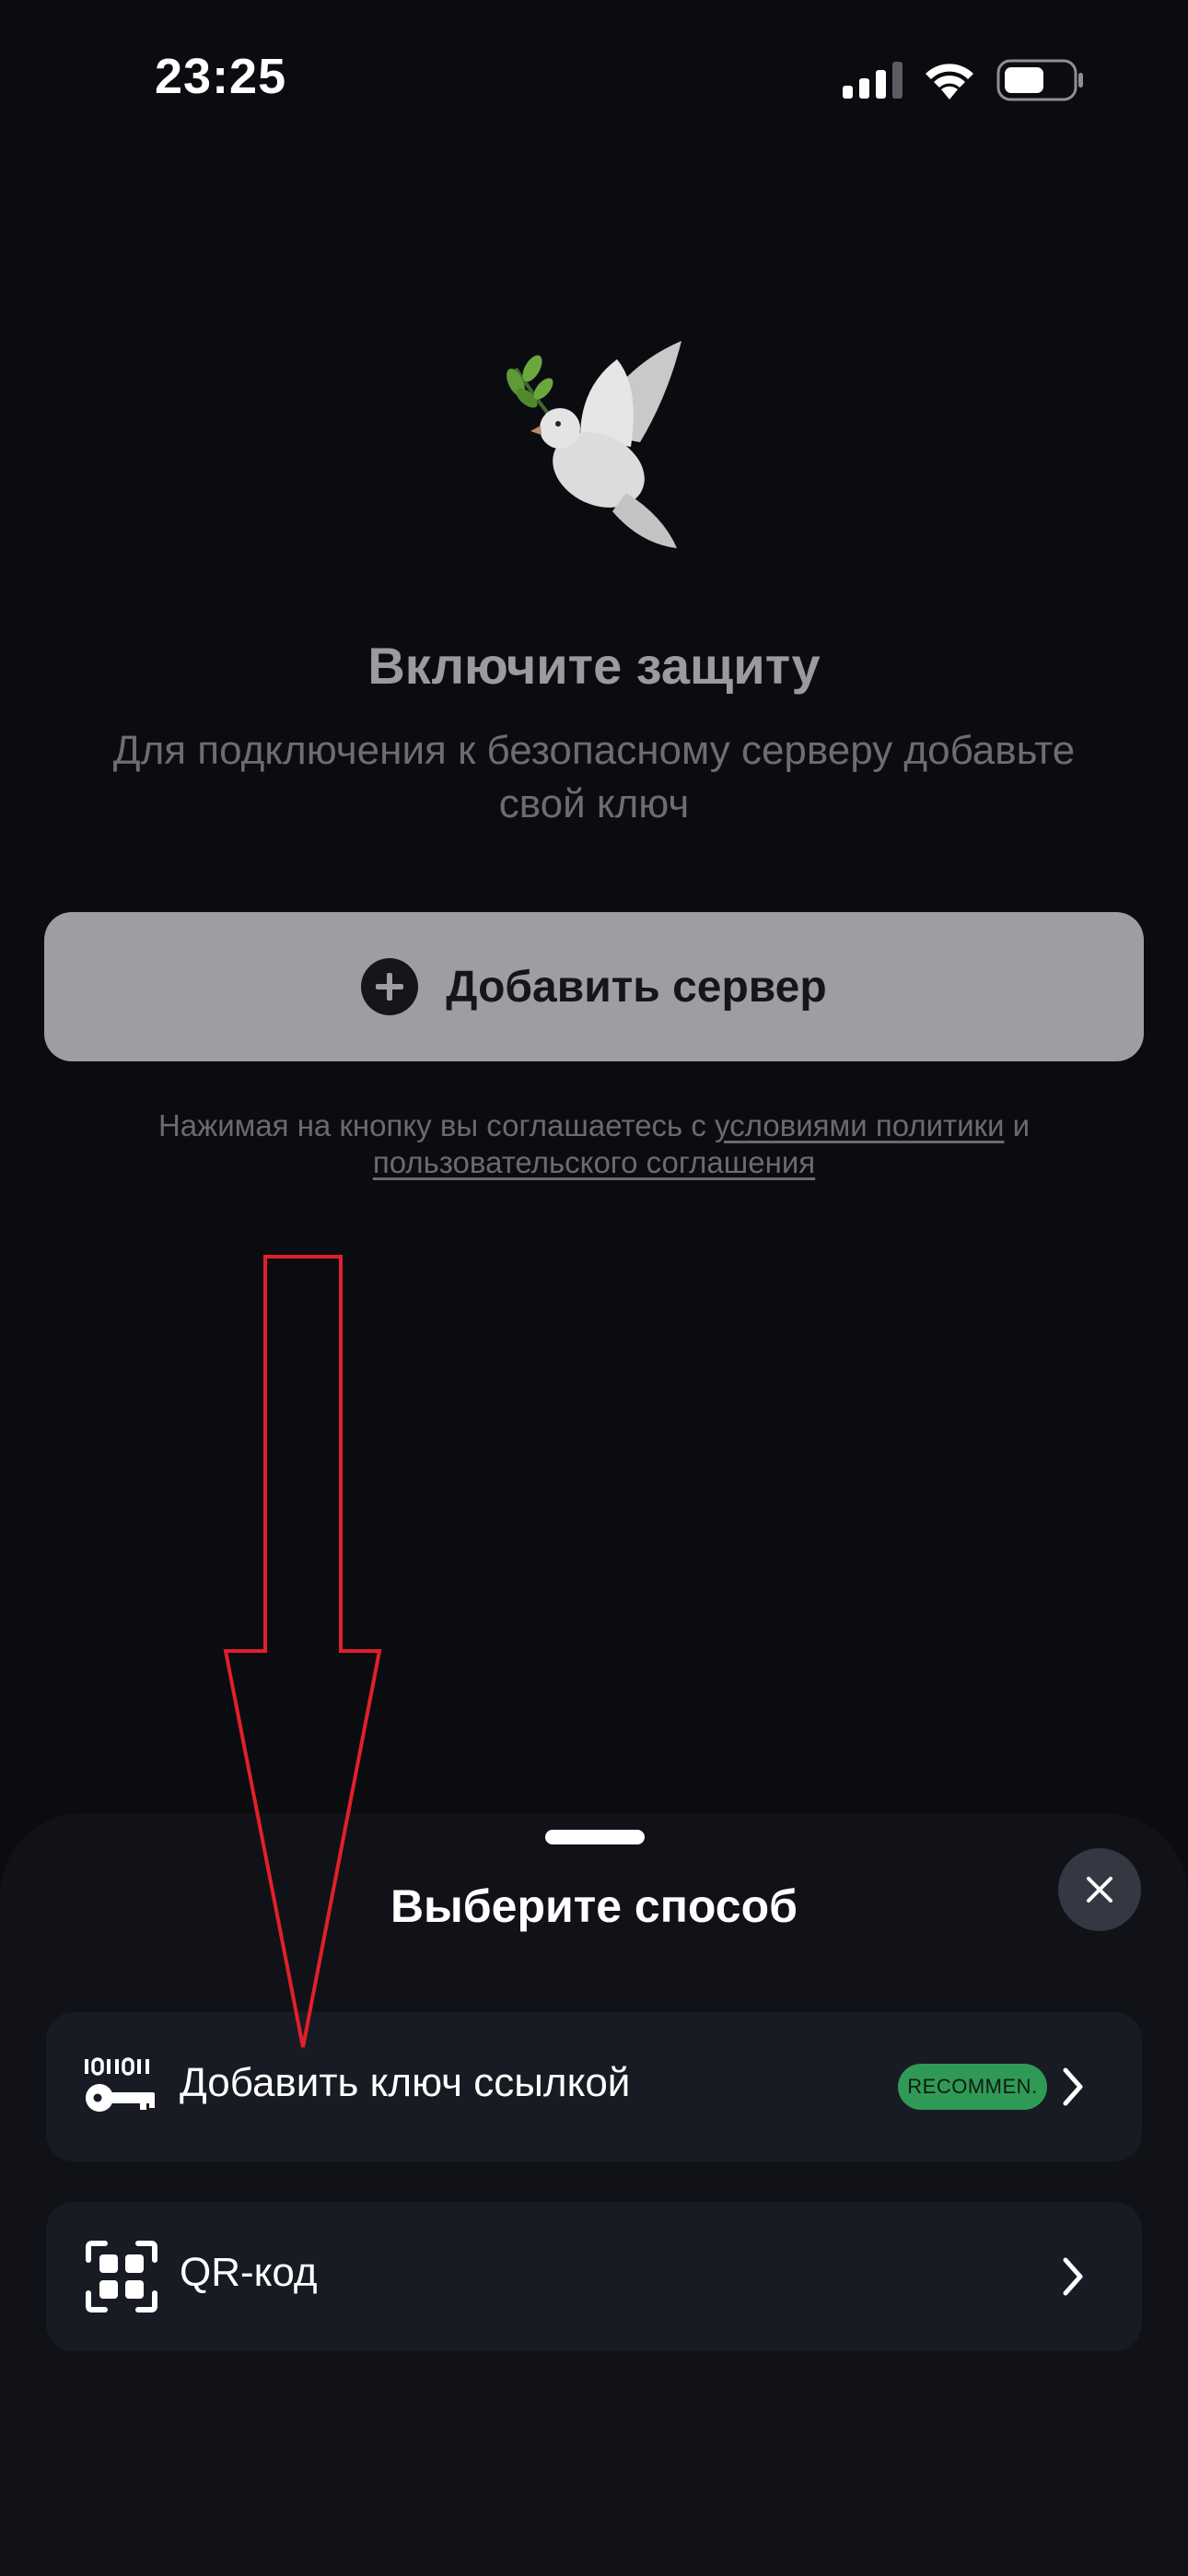 Image resolution: width=1188 pixels, height=2576 pixels. Describe the element at coordinates (594, 78) in the screenshot. I see `status-bar: 23:25` at that location.